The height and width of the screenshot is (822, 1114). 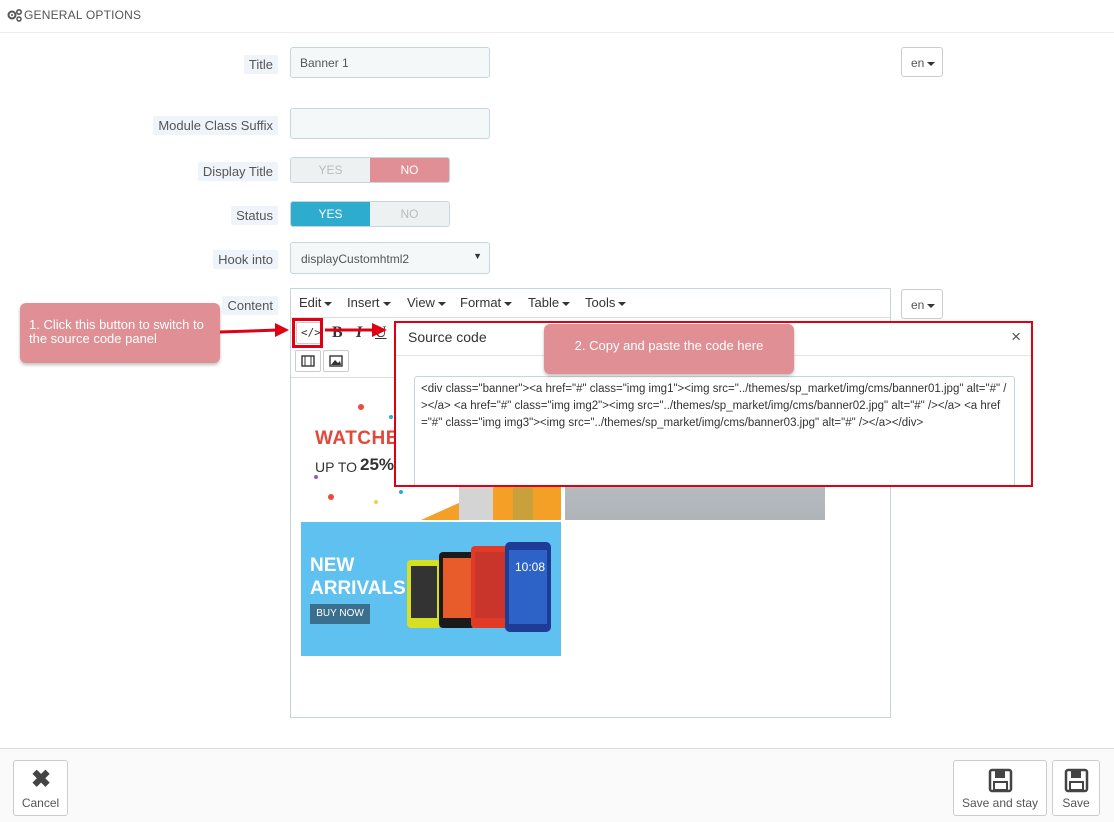 What do you see at coordinates (139, 66) in the screenshot?
I see `title-label-wrap: Title` at bounding box center [139, 66].